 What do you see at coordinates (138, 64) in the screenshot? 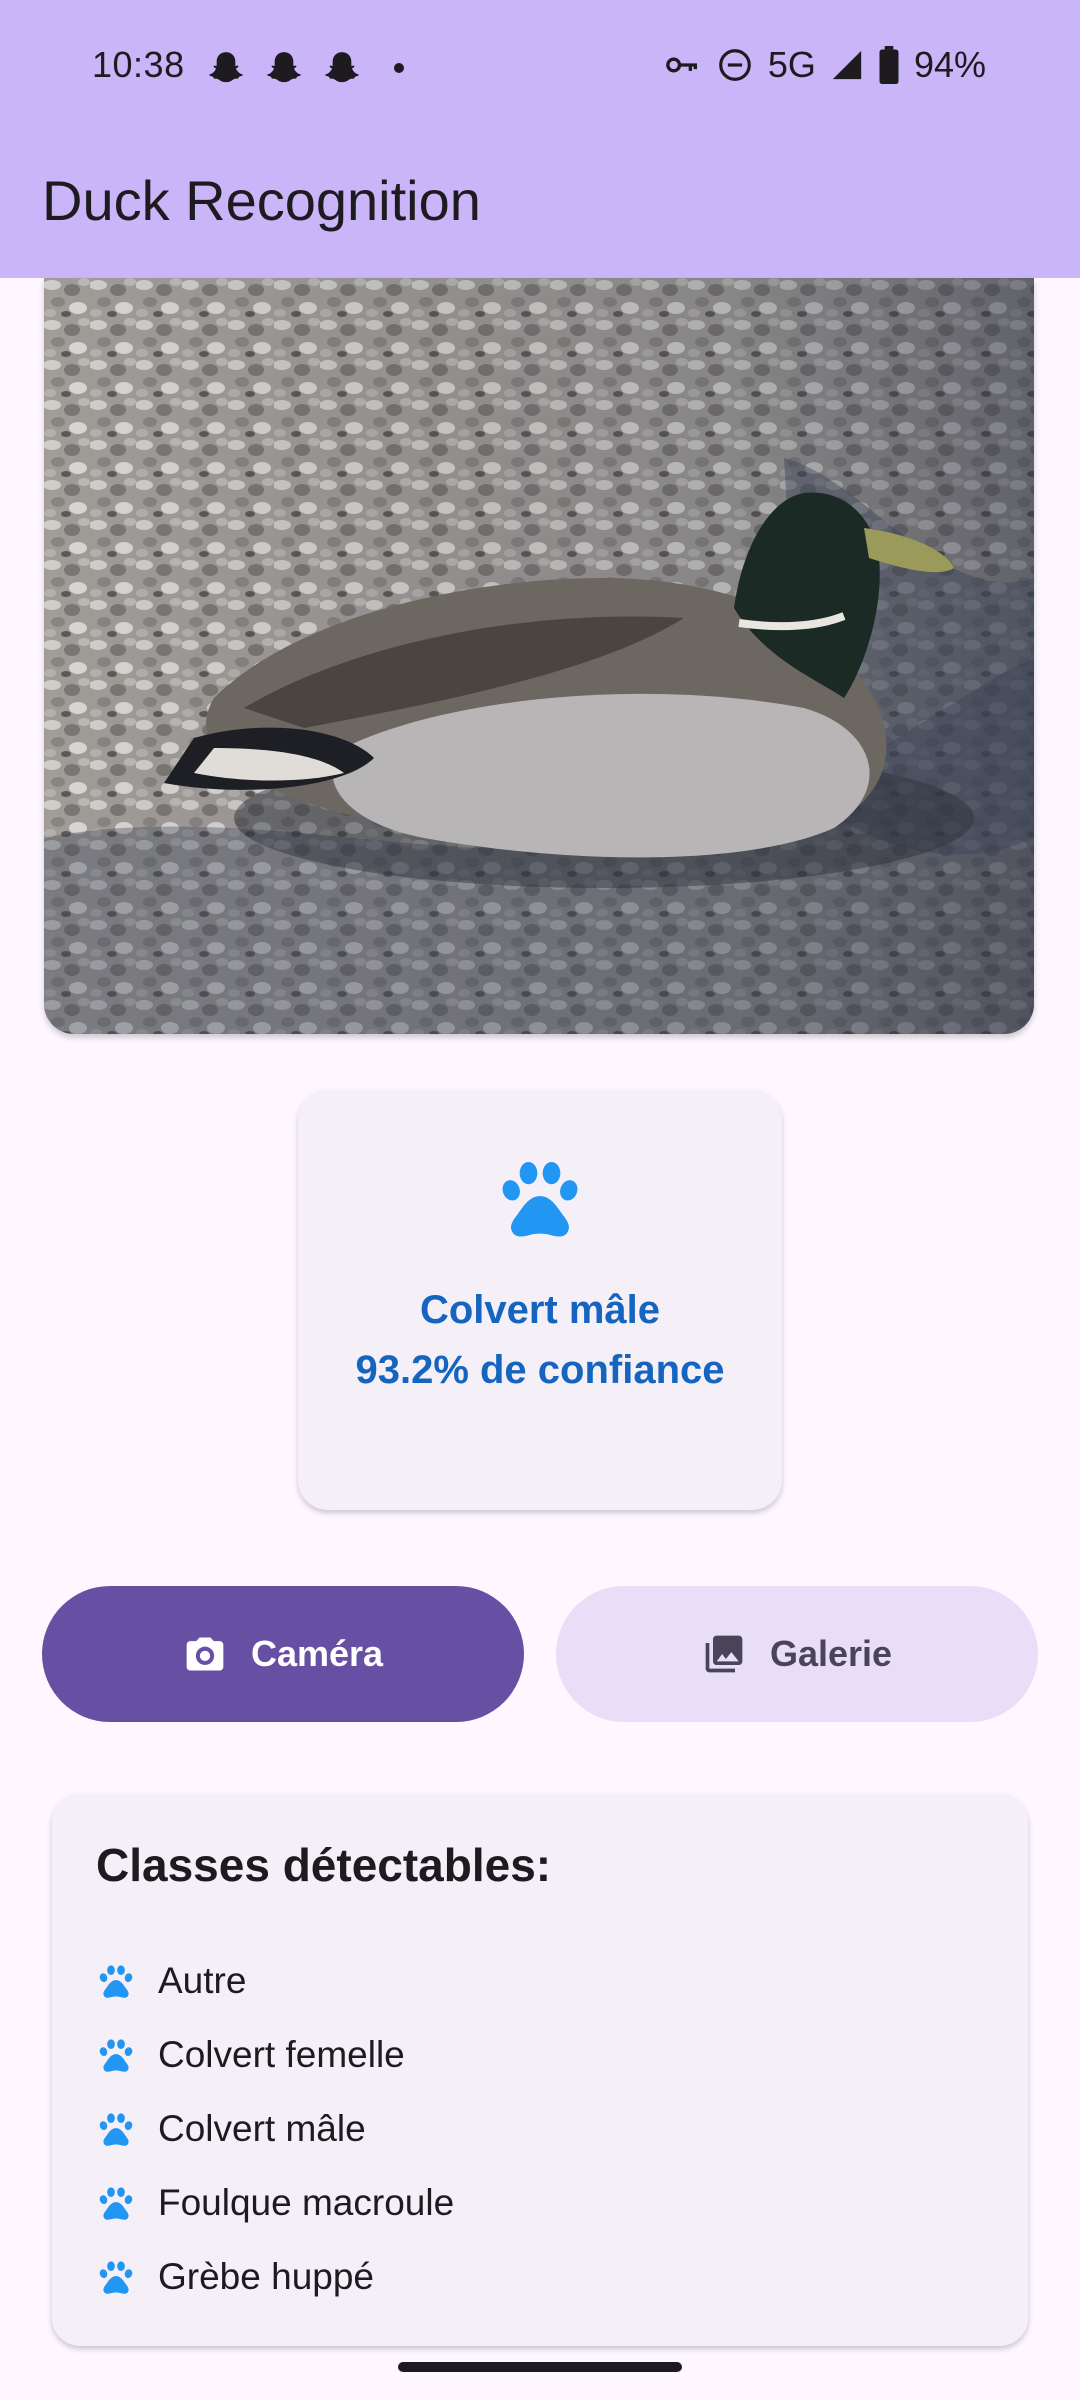
I see `status-time: 10:38` at bounding box center [138, 64].